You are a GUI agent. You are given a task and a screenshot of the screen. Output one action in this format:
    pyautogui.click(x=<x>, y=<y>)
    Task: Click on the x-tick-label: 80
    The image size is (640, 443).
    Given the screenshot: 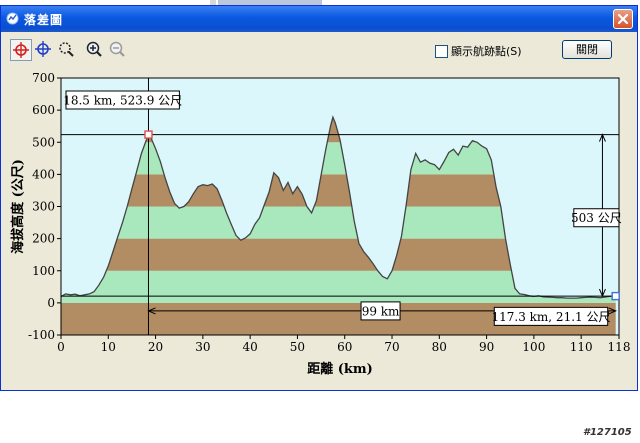 What is the action you would take?
    pyautogui.click(x=439, y=347)
    